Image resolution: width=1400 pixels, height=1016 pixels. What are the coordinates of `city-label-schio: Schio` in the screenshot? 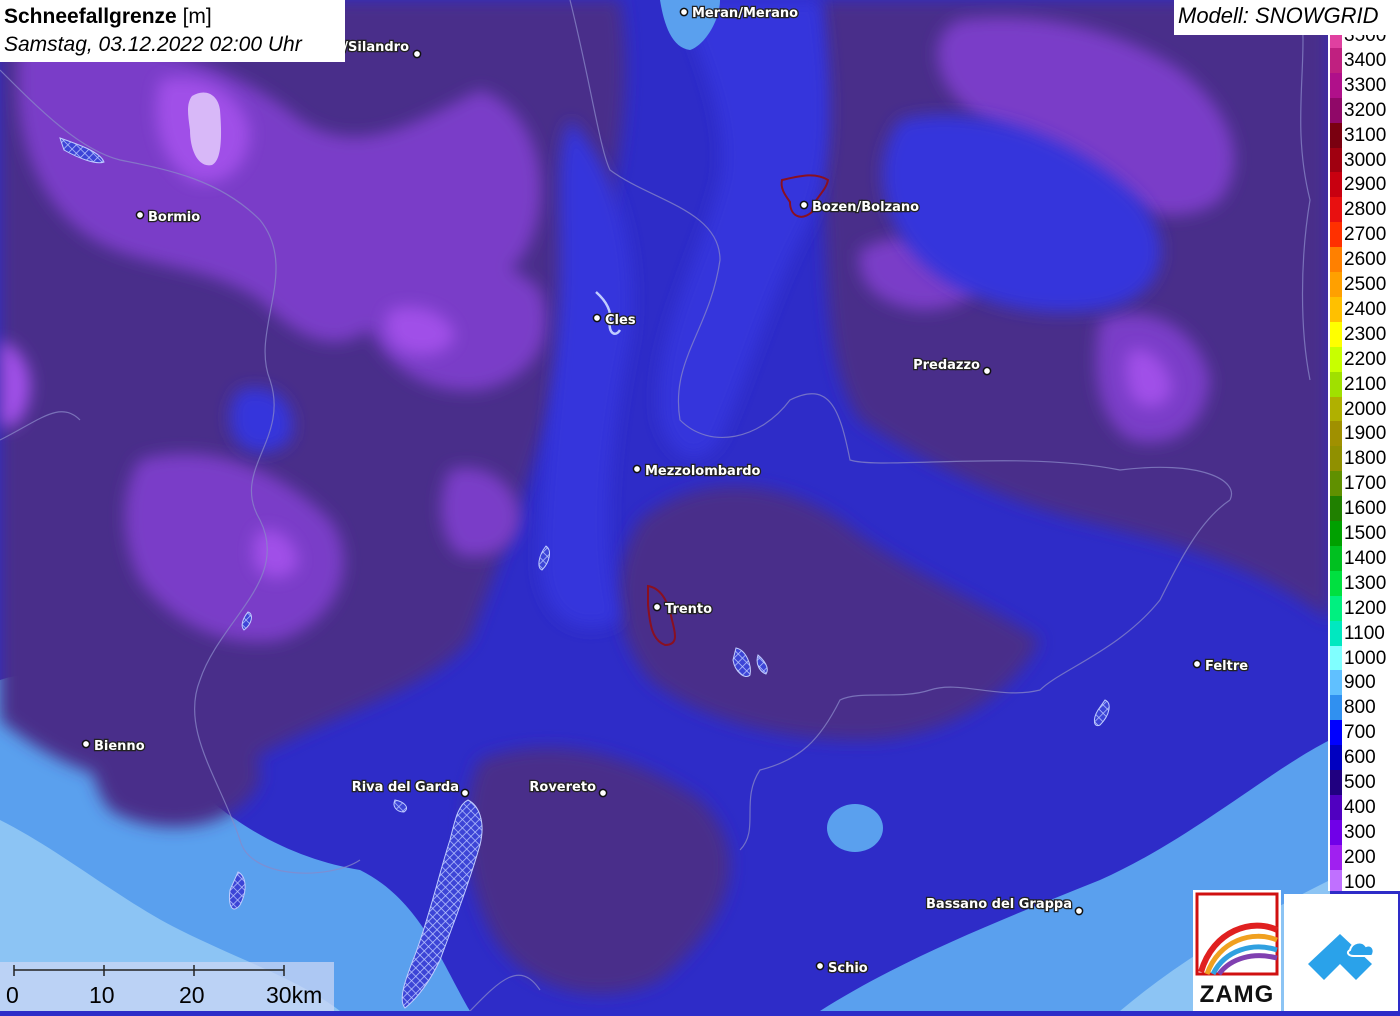 It's located at (848, 968).